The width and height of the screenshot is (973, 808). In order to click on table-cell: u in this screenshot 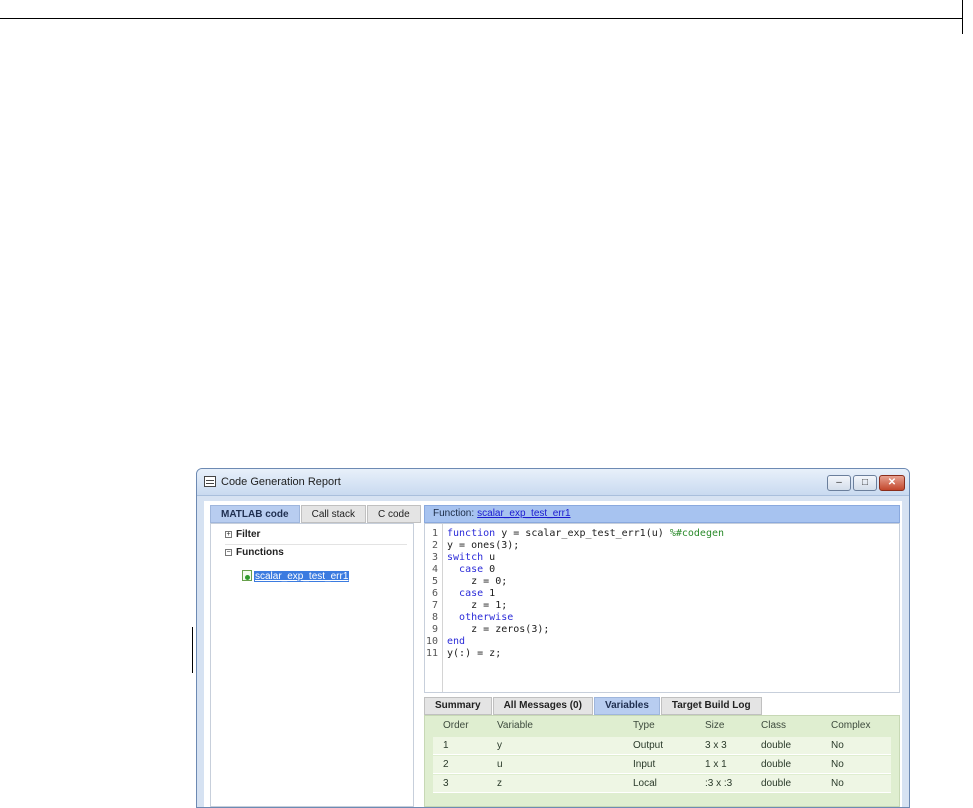, I will do `click(500, 764)`.